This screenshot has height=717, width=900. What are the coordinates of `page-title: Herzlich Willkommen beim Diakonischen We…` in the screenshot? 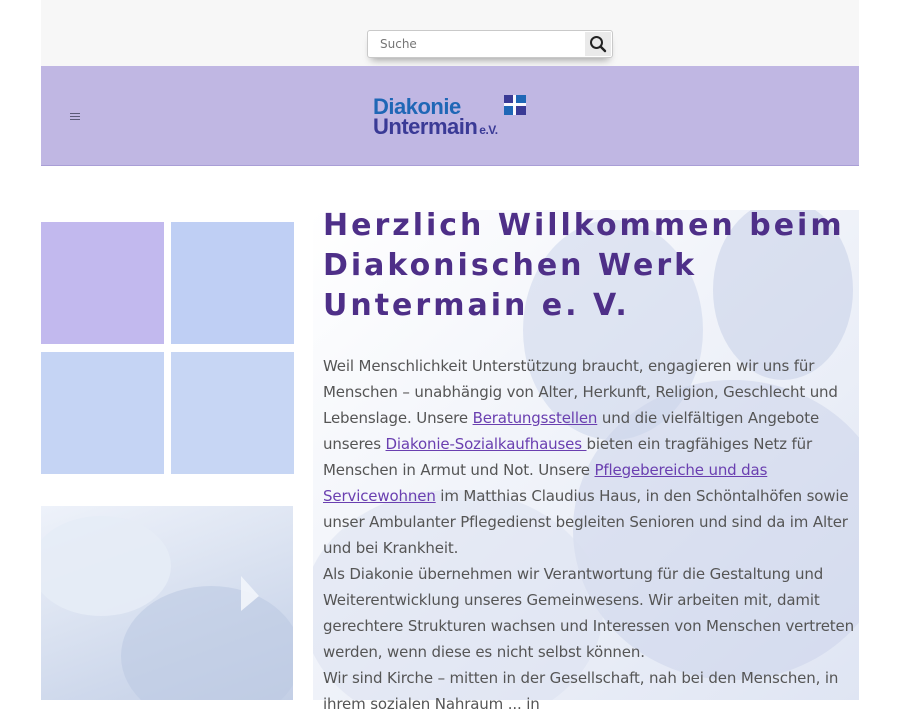 It's located at (584, 265).